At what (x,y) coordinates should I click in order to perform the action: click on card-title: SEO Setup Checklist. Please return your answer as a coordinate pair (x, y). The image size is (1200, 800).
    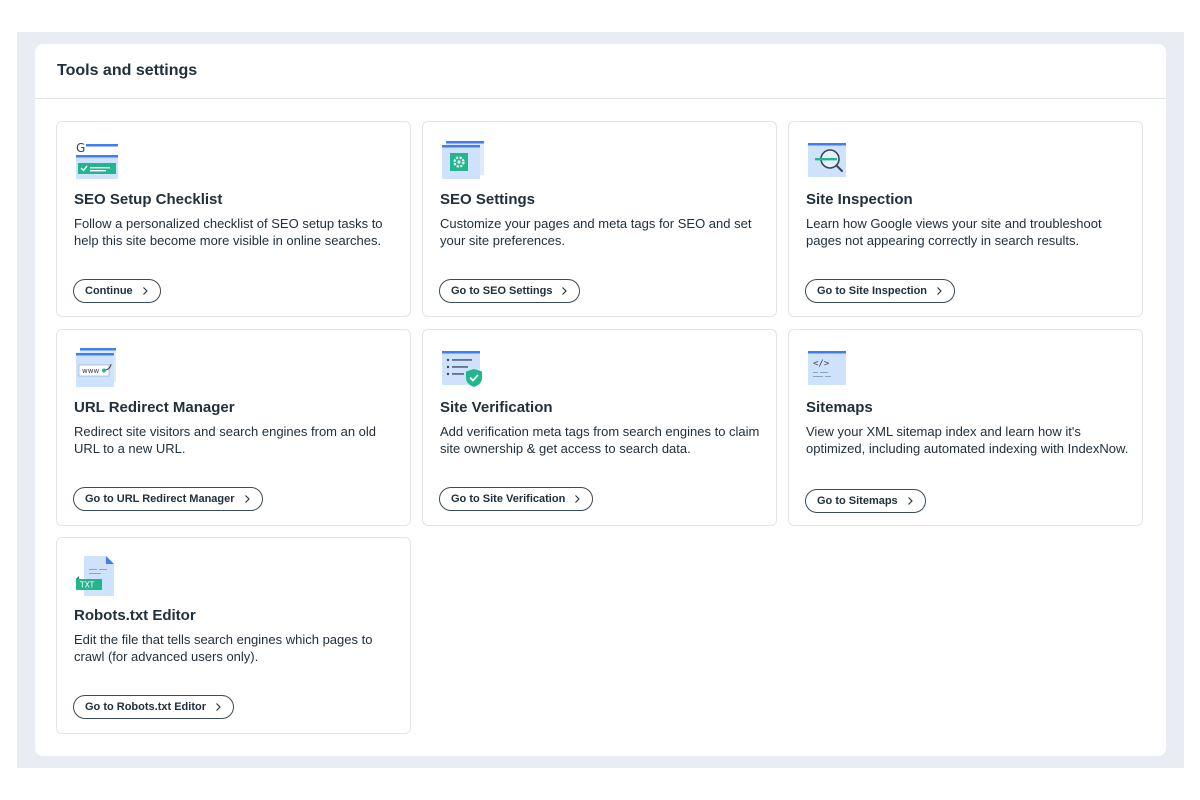
    Looking at the image, I should click on (148, 199).